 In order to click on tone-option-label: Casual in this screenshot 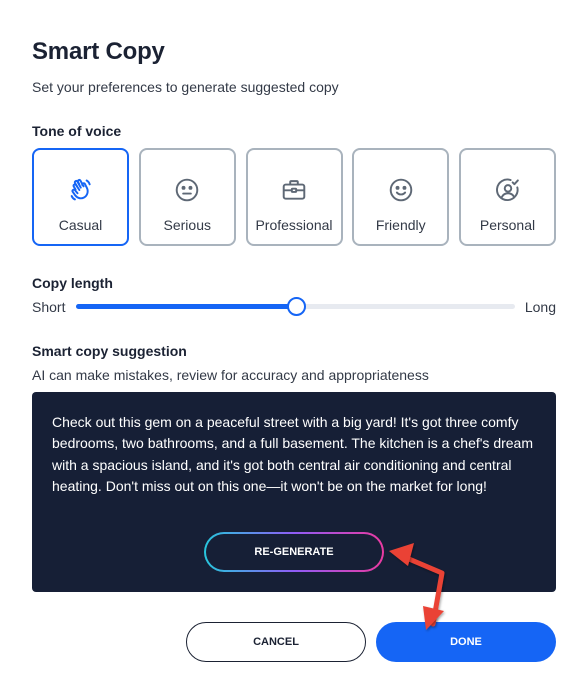, I will do `click(80, 225)`.